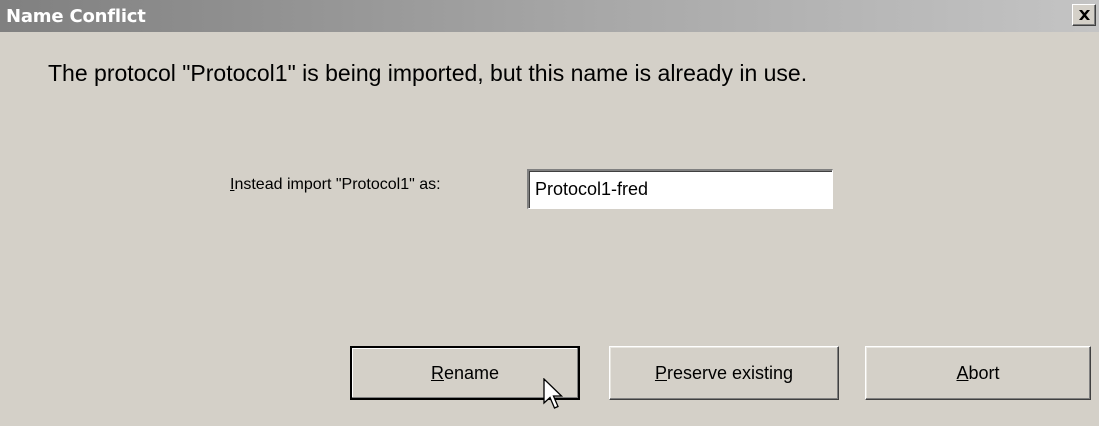 The image size is (1099, 426). Describe the element at coordinates (984, 373) in the screenshot. I see `abort-label: bort` at that location.